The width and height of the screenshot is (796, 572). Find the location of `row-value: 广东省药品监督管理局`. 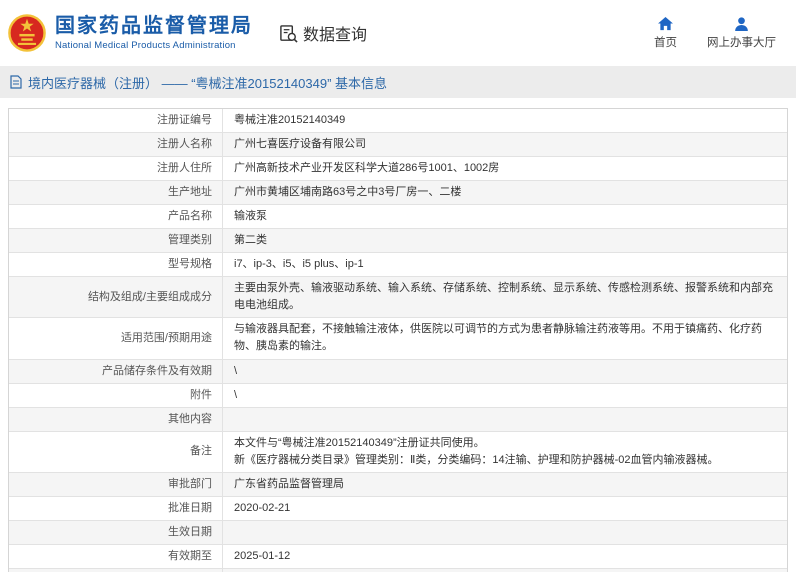

row-value: 广东省药品监督管理局 is located at coordinates (289, 483).